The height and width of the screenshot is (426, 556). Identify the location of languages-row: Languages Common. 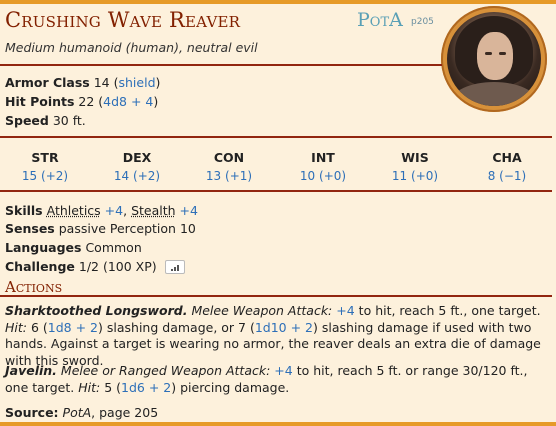
(73, 247).